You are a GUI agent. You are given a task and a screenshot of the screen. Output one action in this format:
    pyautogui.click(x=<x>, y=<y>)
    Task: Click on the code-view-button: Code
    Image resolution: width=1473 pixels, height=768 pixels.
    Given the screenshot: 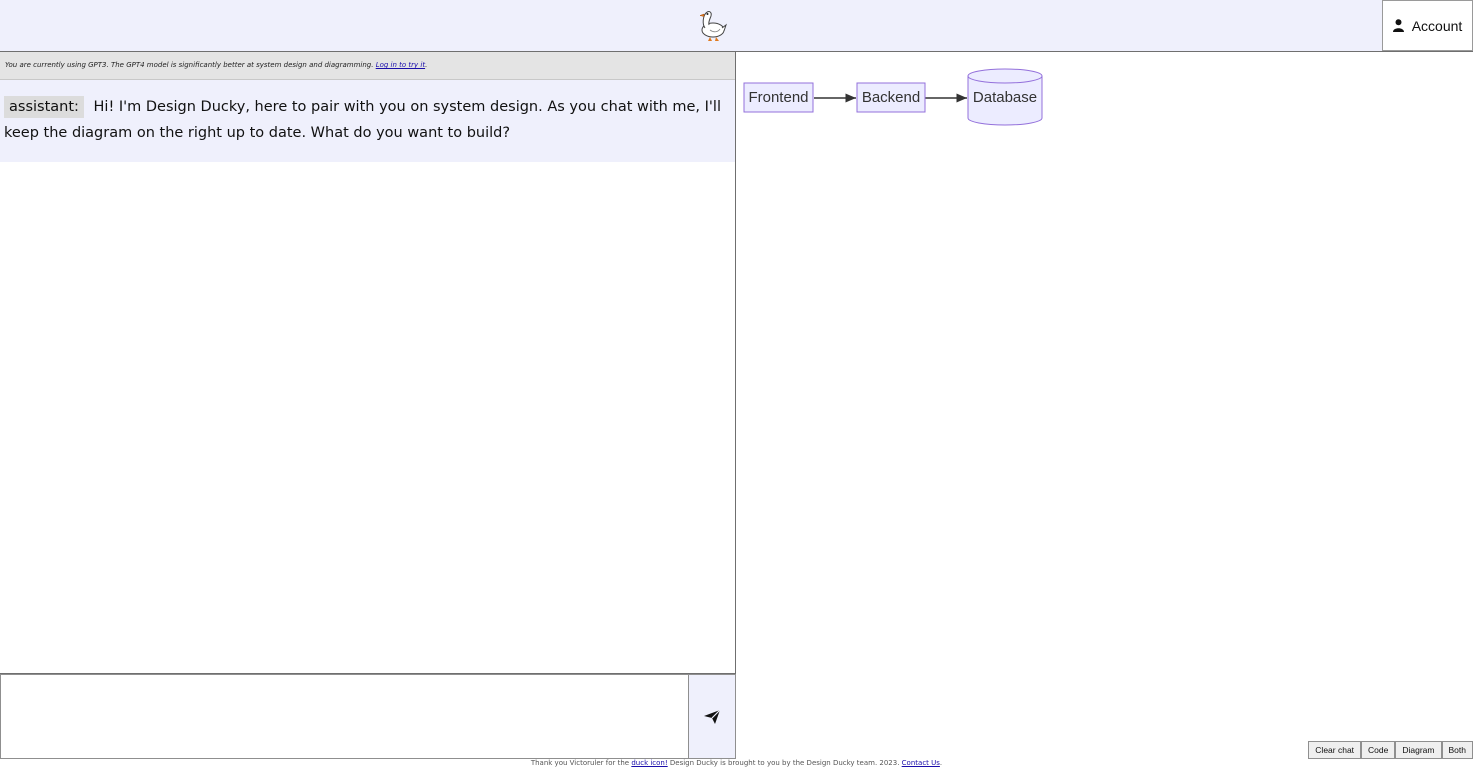 What is the action you would take?
    pyautogui.click(x=1378, y=750)
    